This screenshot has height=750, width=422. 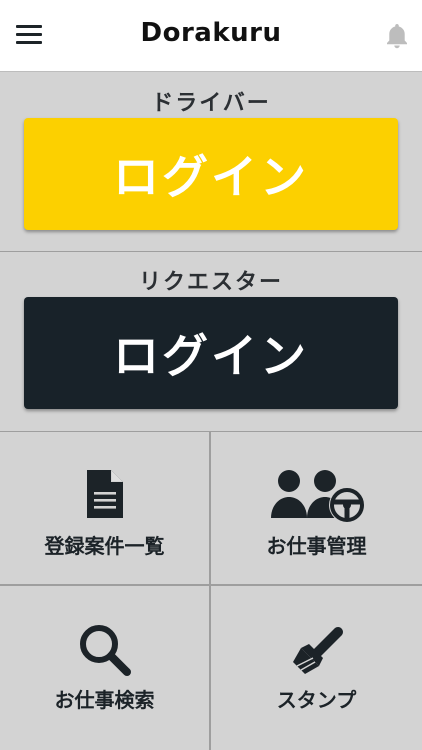 What do you see at coordinates (317, 650) in the screenshot?
I see `stamp-icon` at bounding box center [317, 650].